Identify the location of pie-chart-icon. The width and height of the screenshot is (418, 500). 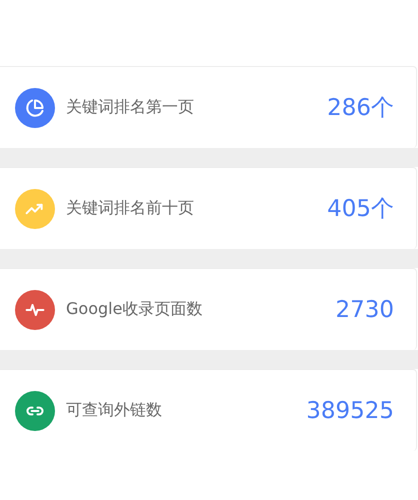
(35, 108).